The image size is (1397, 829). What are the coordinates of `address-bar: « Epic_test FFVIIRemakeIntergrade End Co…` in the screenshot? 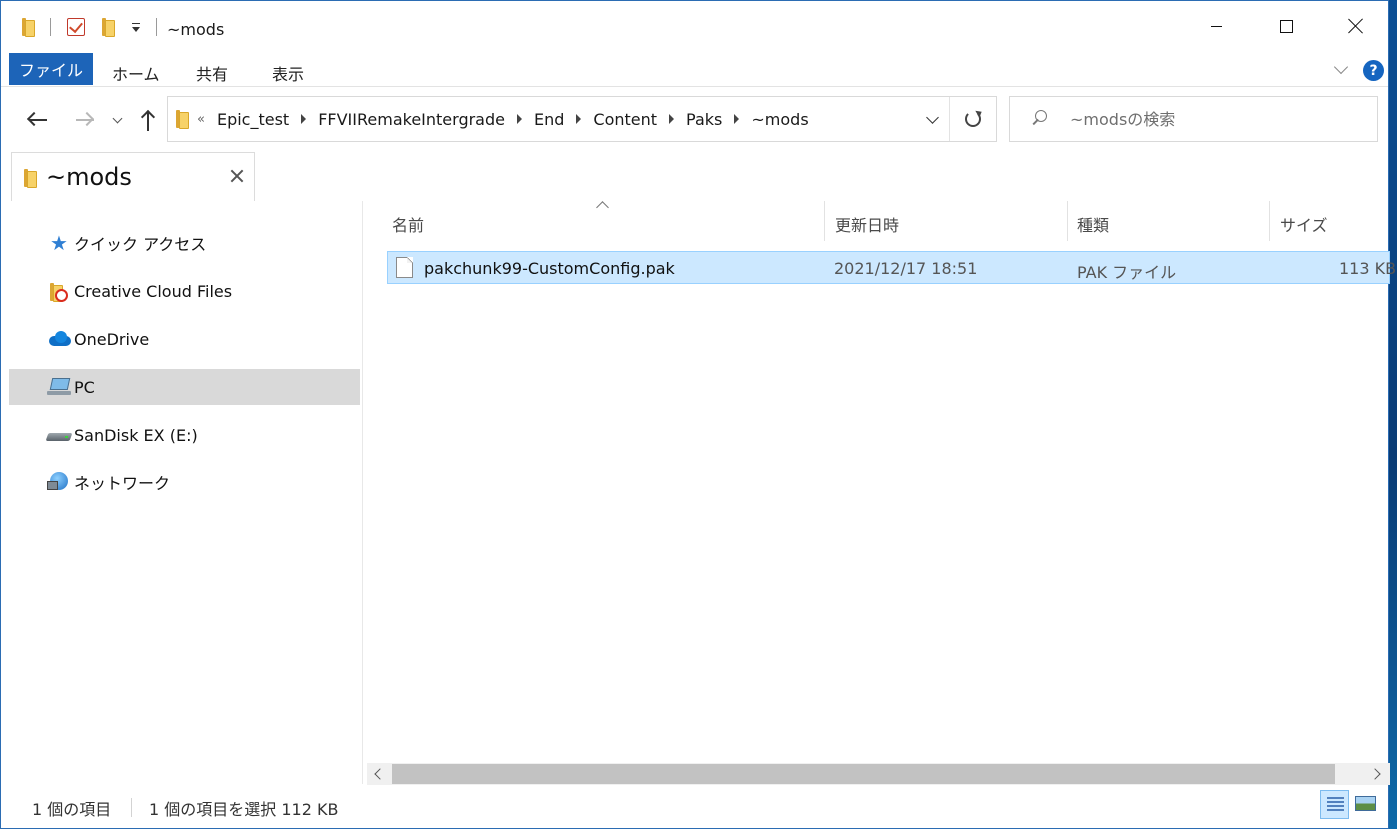 It's located at (582, 119).